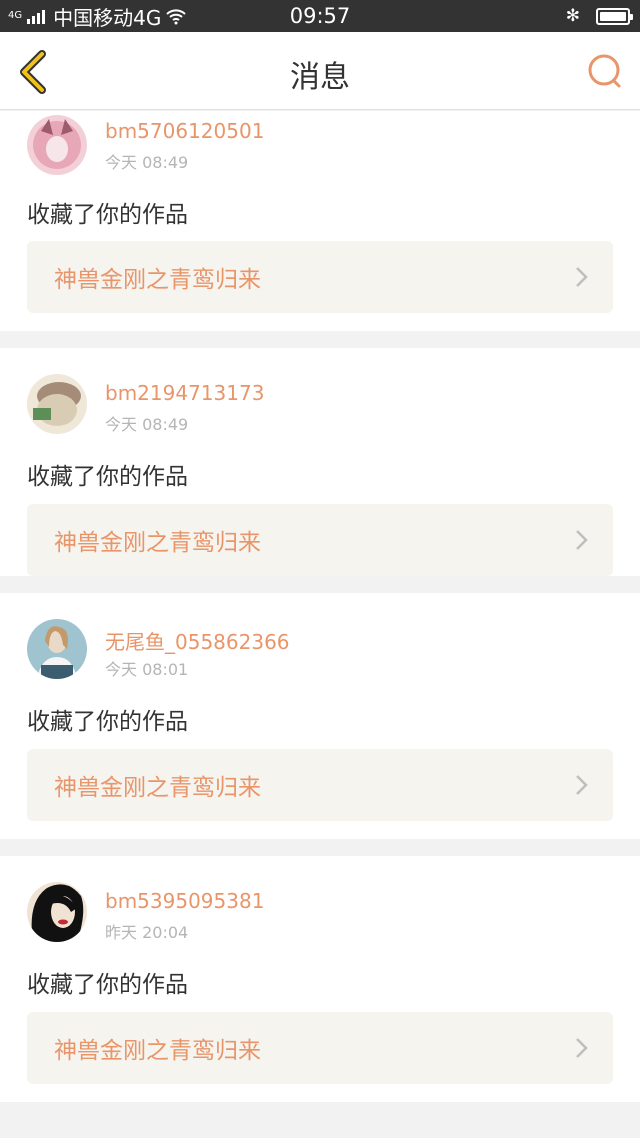 This screenshot has height=1138, width=640. I want to click on username: bm2194713173, so click(184, 393).